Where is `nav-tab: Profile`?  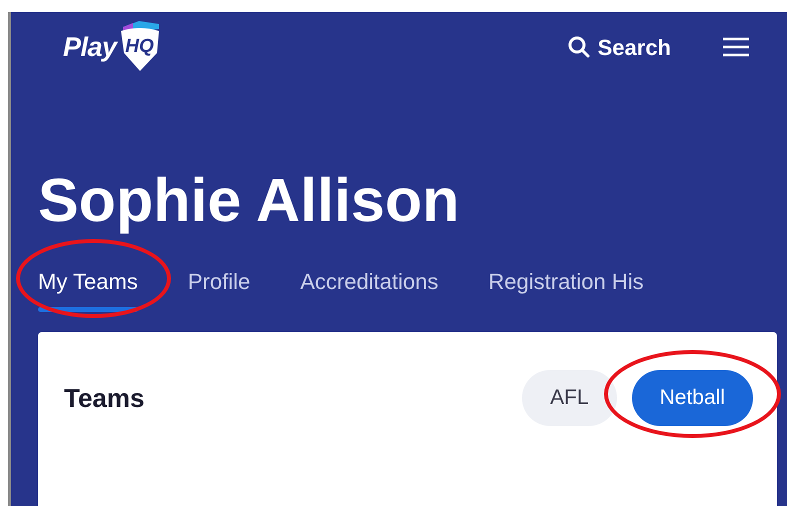
nav-tab: Profile is located at coordinates (219, 288).